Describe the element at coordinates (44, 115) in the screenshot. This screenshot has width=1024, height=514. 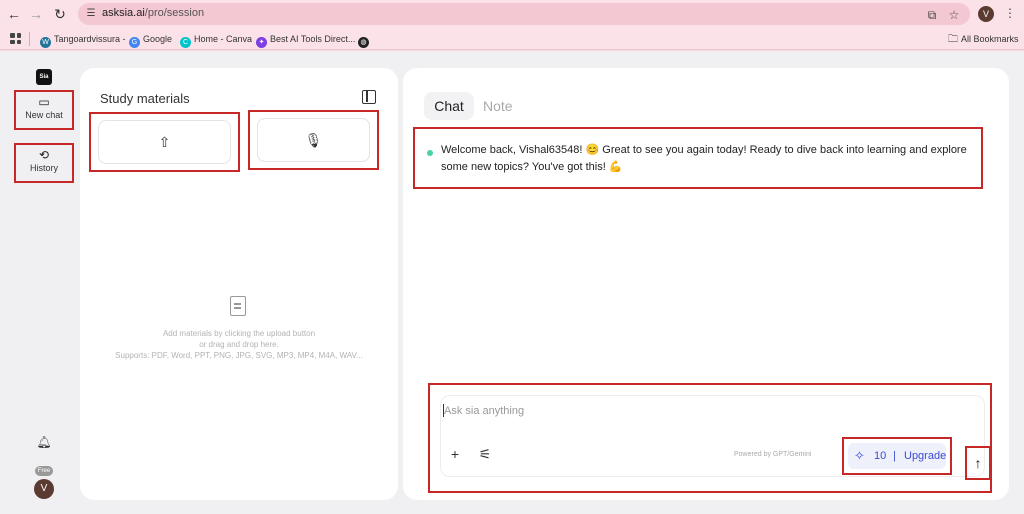
I see `new-chat-label: New chat` at that location.